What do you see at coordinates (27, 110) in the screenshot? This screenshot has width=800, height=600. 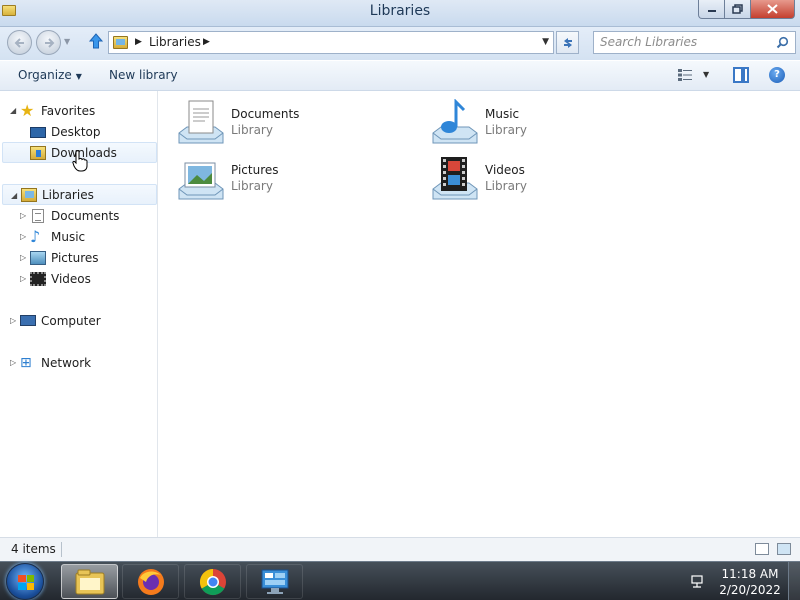 I see `star-icon: ★` at bounding box center [27, 110].